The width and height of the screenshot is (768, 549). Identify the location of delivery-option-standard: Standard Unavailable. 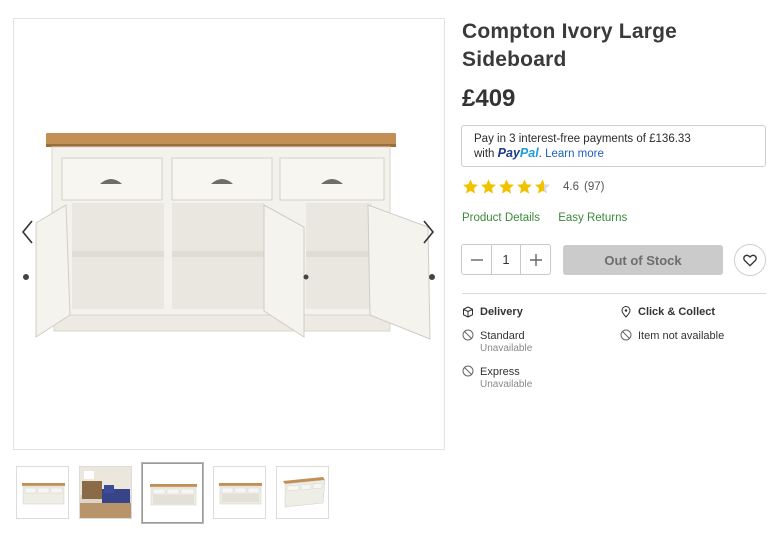
(497, 341).